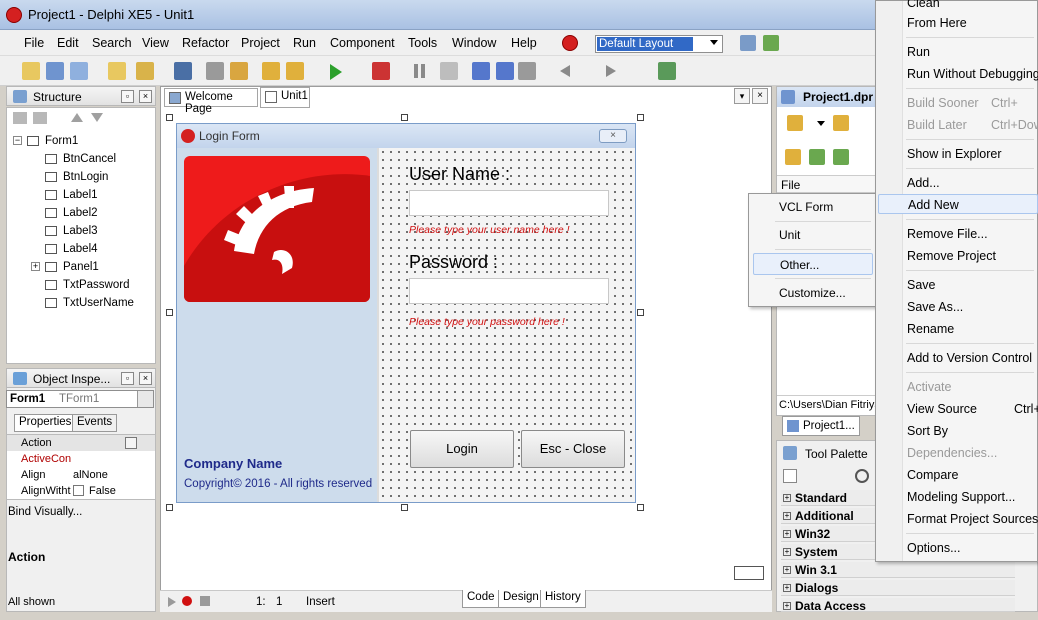 Image resolution: width=1038 pixels, height=620 pixels. Describe the element at coordinates (898, 588) in the screenshot. I see `palette-category-dialogs: + Dialogs` at that location.